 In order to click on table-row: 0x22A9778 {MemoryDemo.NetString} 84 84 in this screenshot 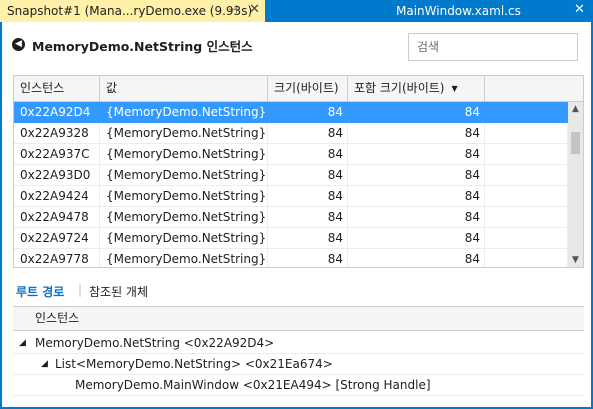, I will do `click(291, 258)`.